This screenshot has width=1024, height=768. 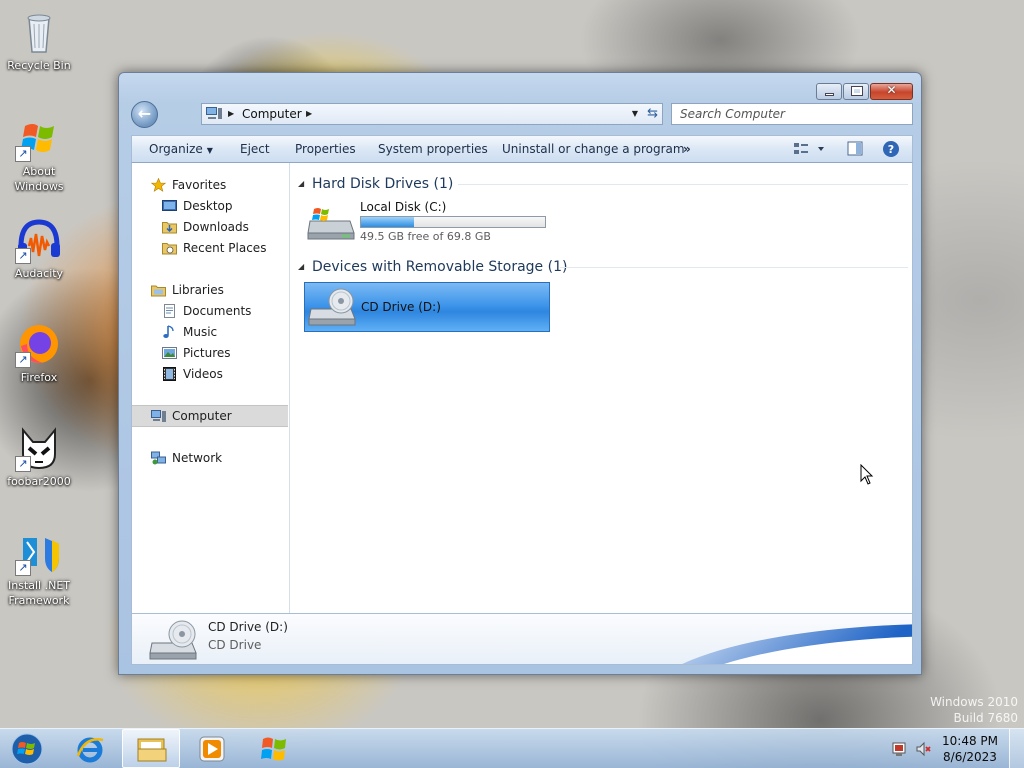 I want to click on taskbar-windows-app, so click(x=274, y=748).